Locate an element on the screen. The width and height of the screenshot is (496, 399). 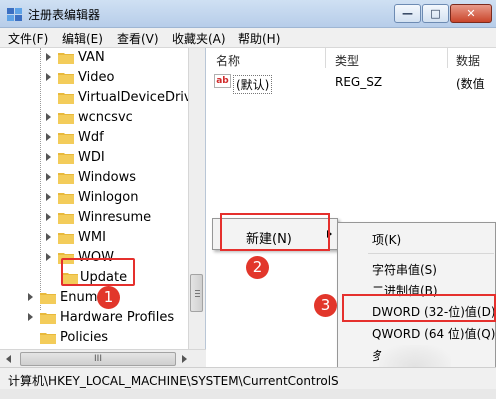
new-highlight-box is located at coordinates (275, 232).